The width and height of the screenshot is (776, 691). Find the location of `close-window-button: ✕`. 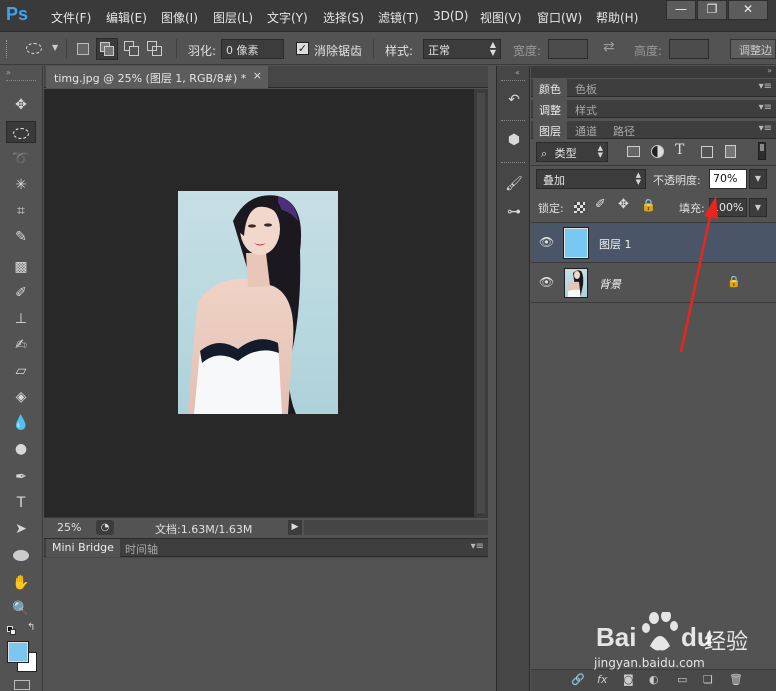

close-window-button: ✕ is located at coordinates (748, 10).